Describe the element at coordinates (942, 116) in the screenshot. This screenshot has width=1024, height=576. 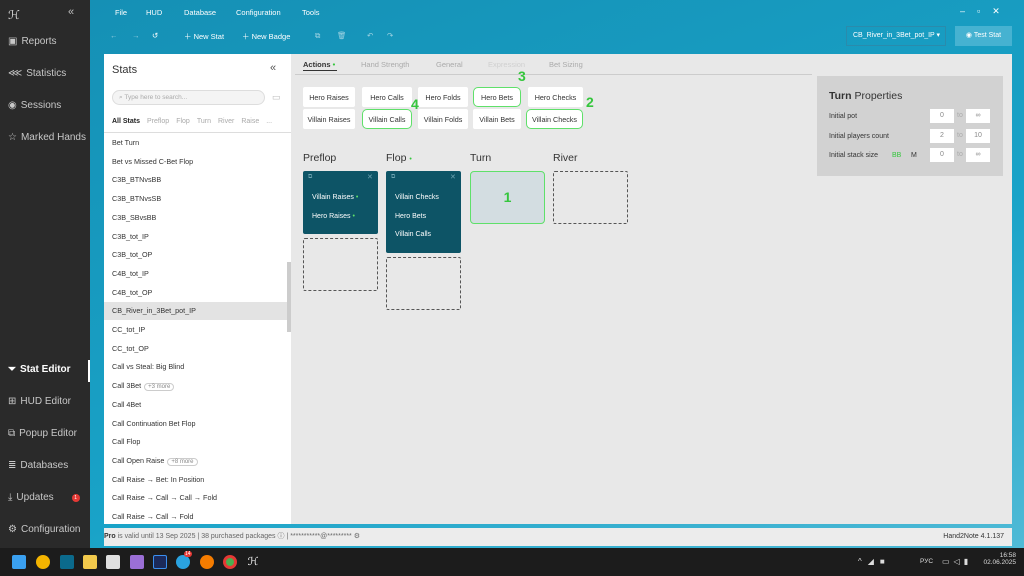
I see `pot-from-input: 0` at that location.